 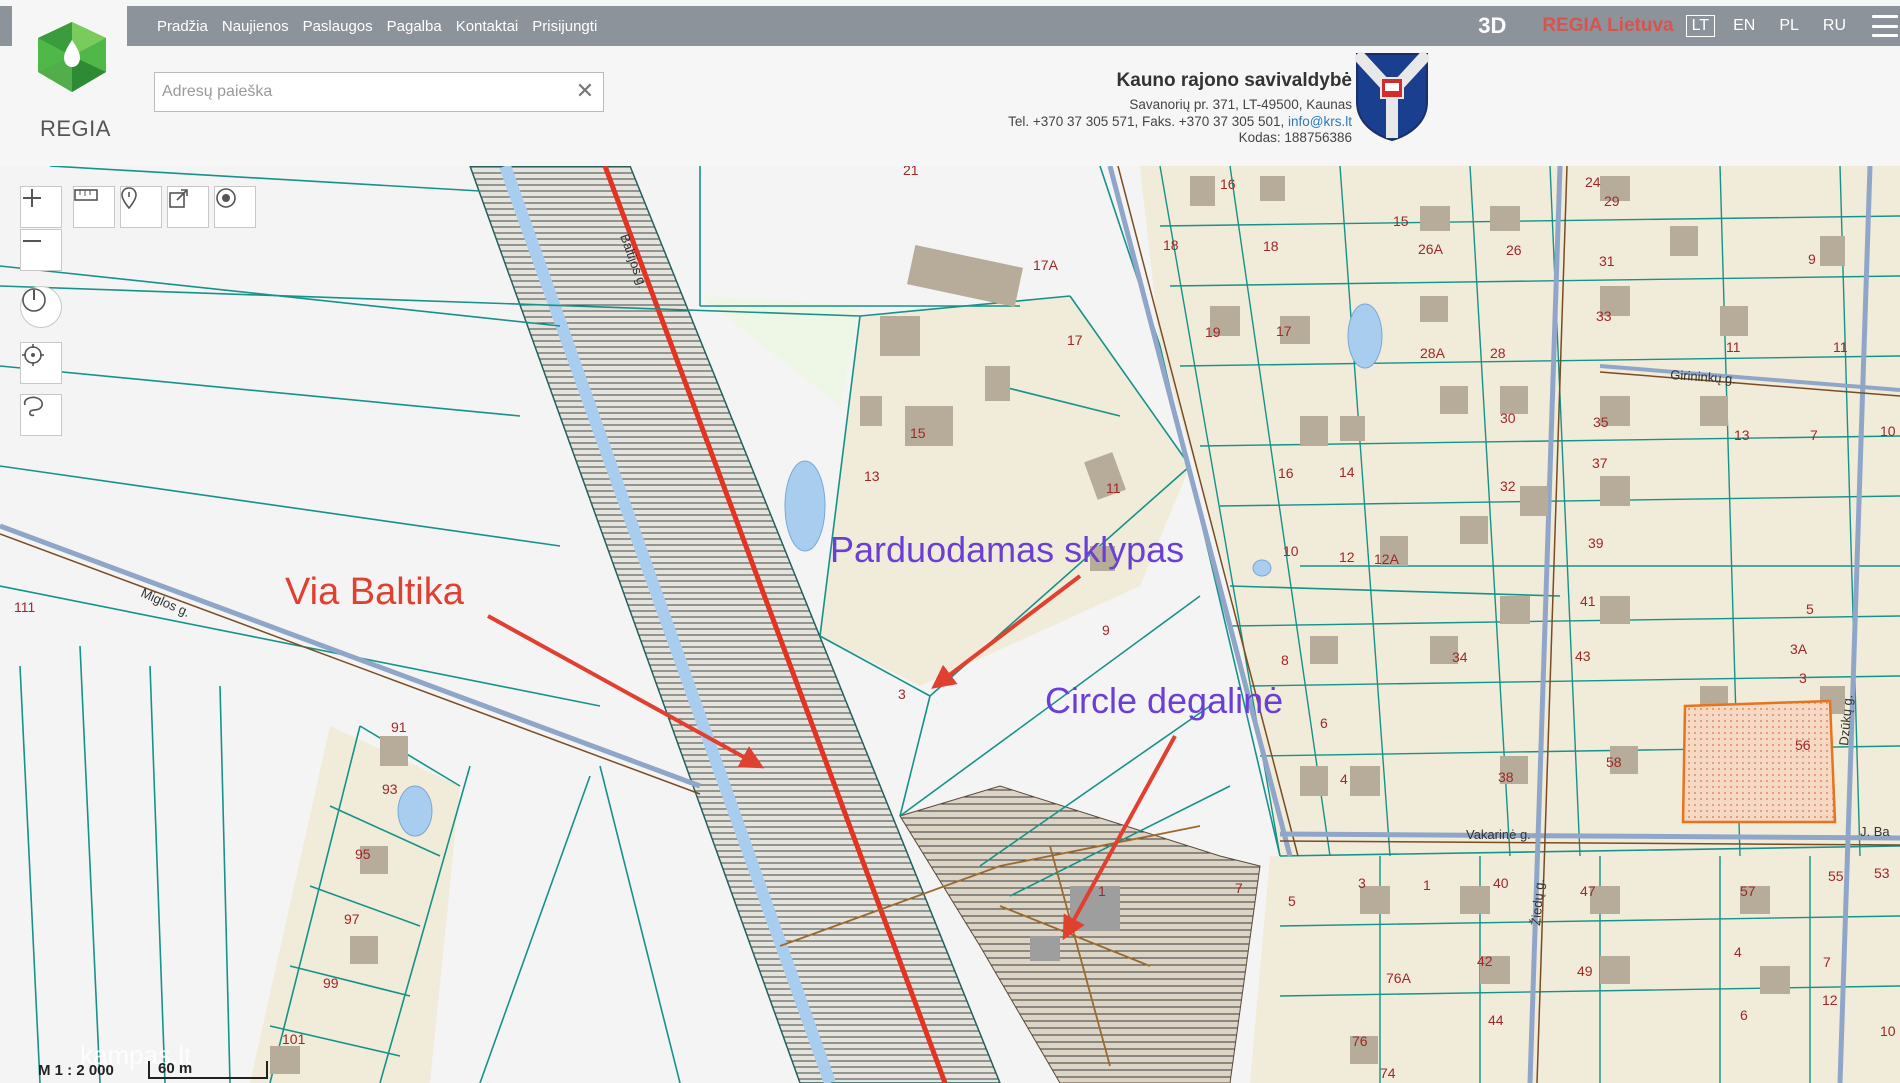 What do you see at coordinates (1593, 182) in the screenshot?
I see `parcel-label: 24` at bounding box center [1593, 182].